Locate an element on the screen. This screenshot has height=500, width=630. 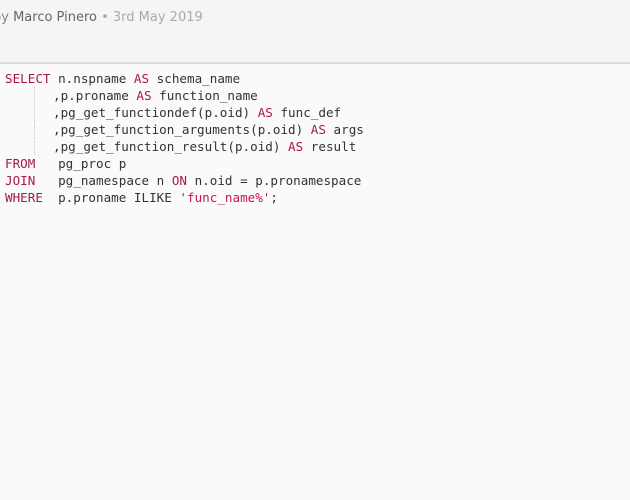
code-line-8: WHERE p.proname ILIKE 'func_name%'; is located at coordinates (317, 197).